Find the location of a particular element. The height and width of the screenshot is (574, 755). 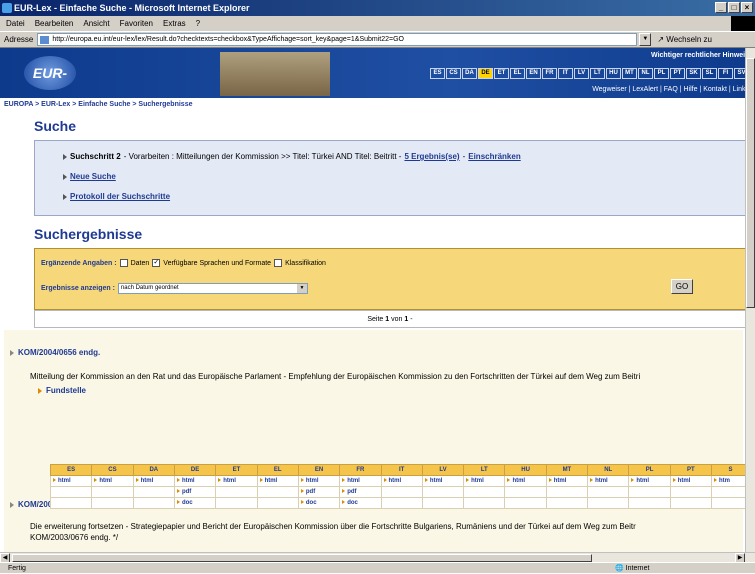

refine-link: Einschränken is located at coordinates (494, 156).